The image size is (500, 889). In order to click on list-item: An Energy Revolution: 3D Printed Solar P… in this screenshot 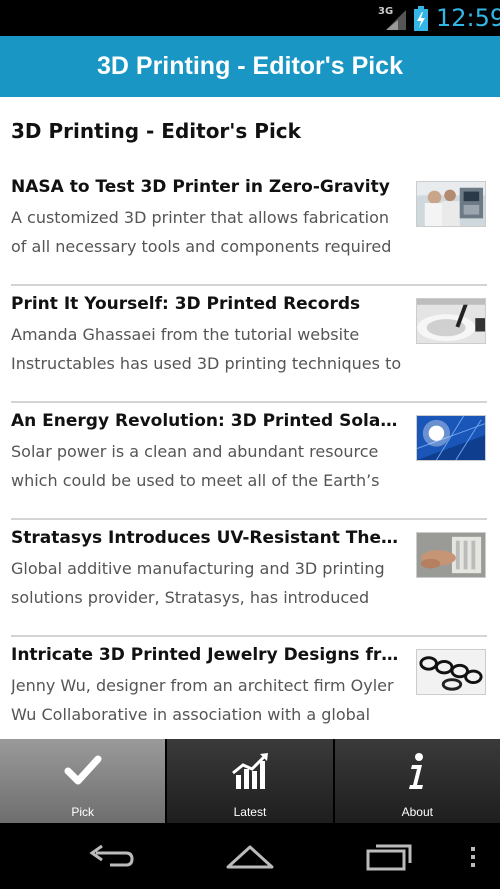, I will do `click(250, 461)`.